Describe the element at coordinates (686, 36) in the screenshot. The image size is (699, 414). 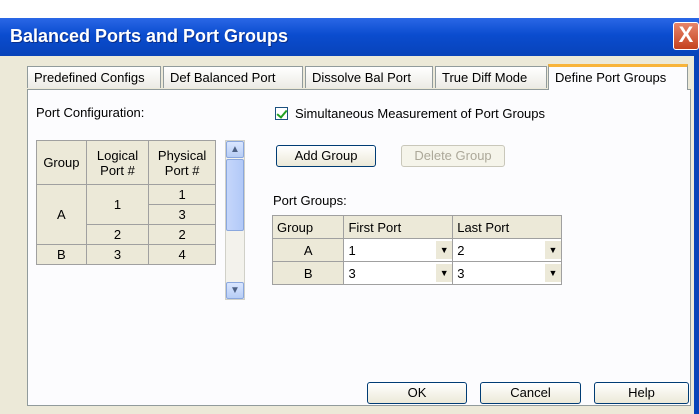
I see `close-icon: X` at that location.